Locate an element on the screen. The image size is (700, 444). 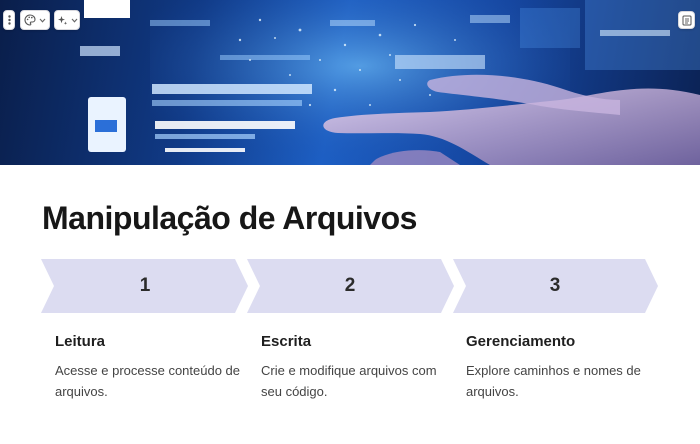
slide-title: Manipulação de Arquivos is located at coordinates (229, 218).